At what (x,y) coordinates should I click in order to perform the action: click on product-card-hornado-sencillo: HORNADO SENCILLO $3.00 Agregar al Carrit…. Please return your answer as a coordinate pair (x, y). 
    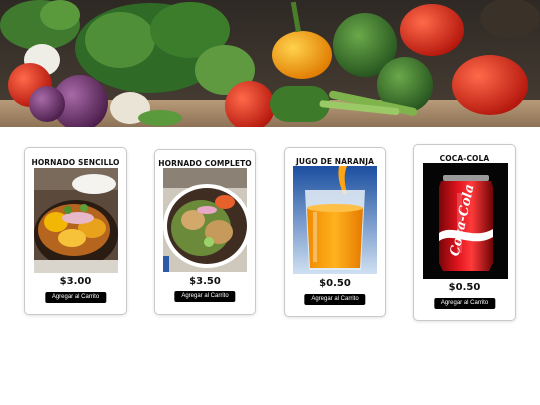
    Looking at the image, I should click on (75, 231).